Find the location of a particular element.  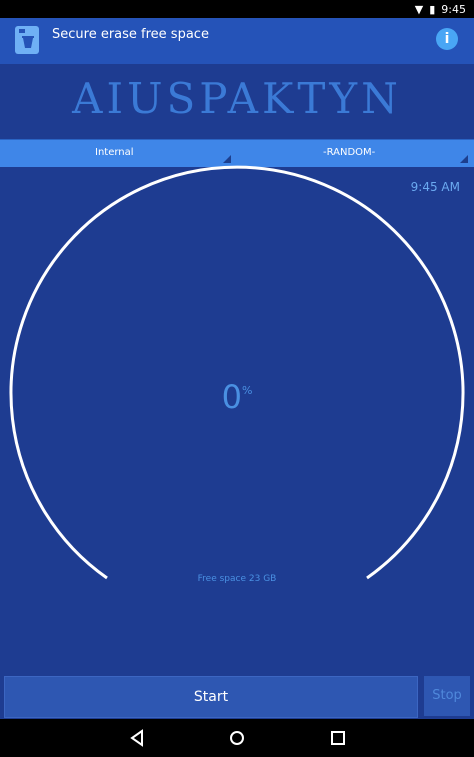

progress-percent: 0% is located at coordinates (237, 397).